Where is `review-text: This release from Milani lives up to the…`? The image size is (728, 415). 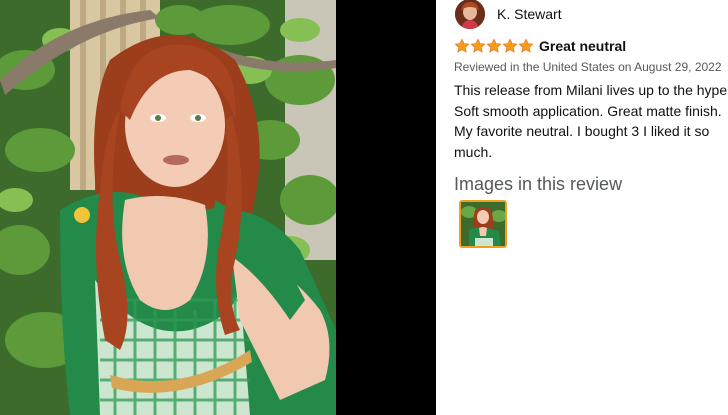 review-text: This release from Milani lives up to the… is located at coordinates (591, 121).